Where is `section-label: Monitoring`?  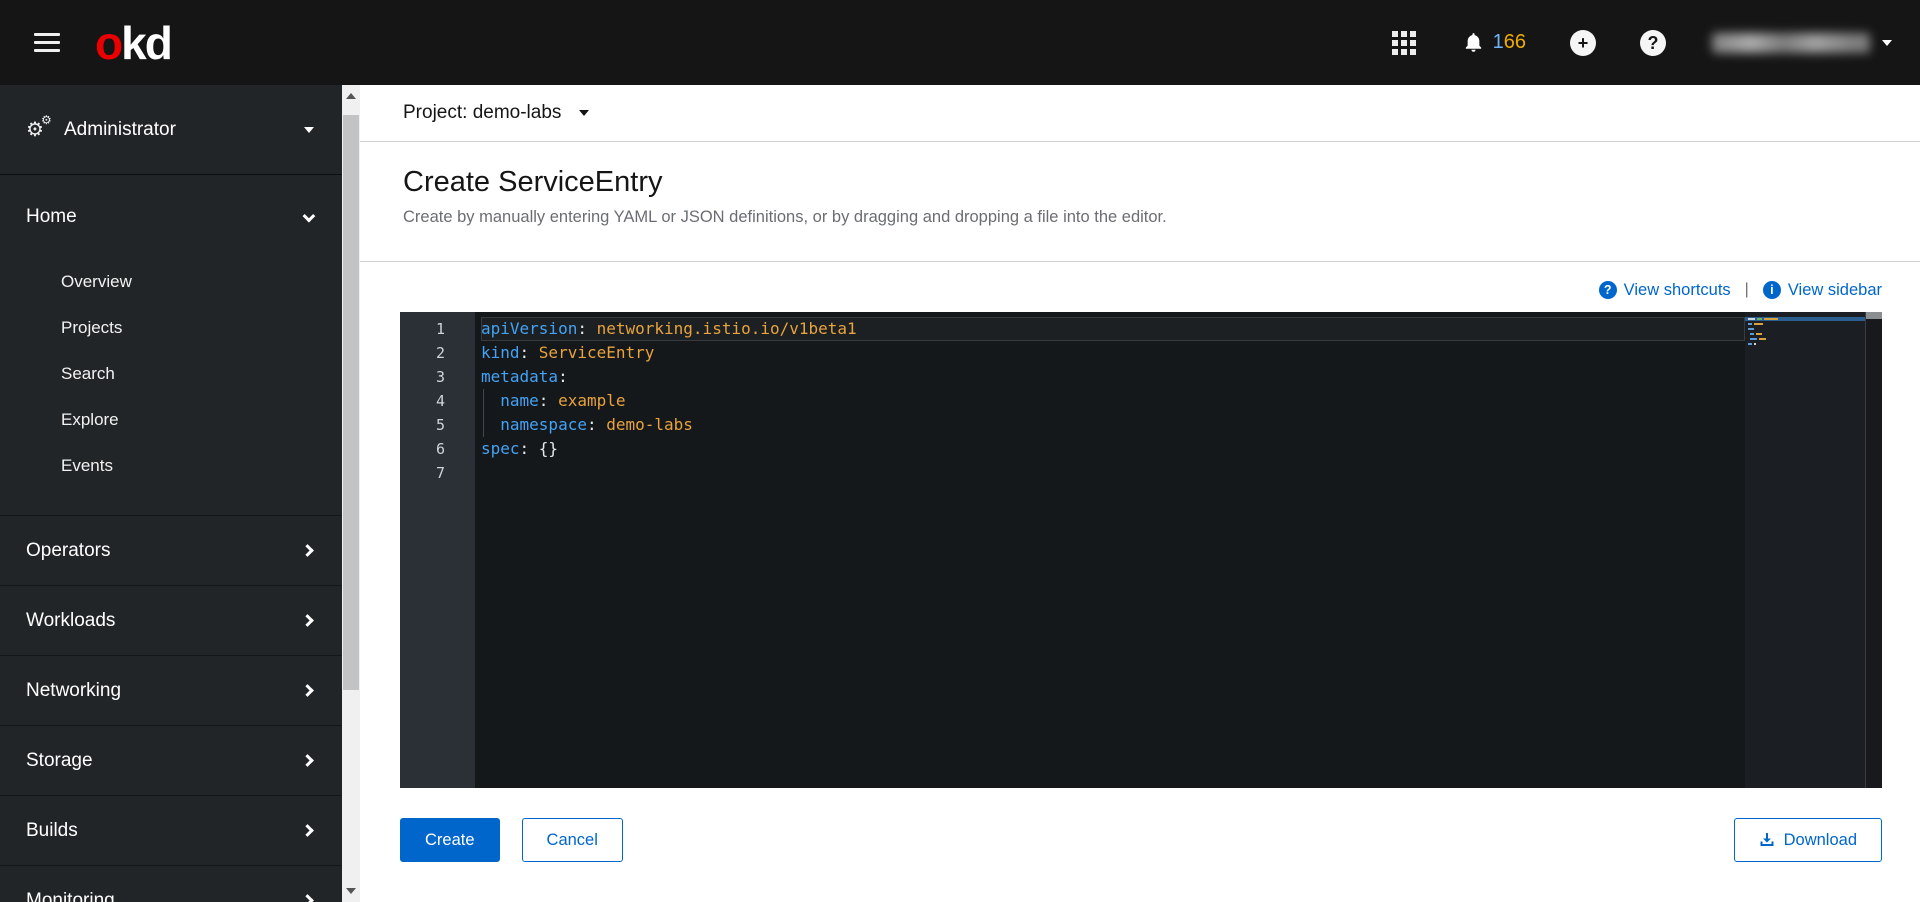 section-label: Monitoring is located at coordinates (70, 895).